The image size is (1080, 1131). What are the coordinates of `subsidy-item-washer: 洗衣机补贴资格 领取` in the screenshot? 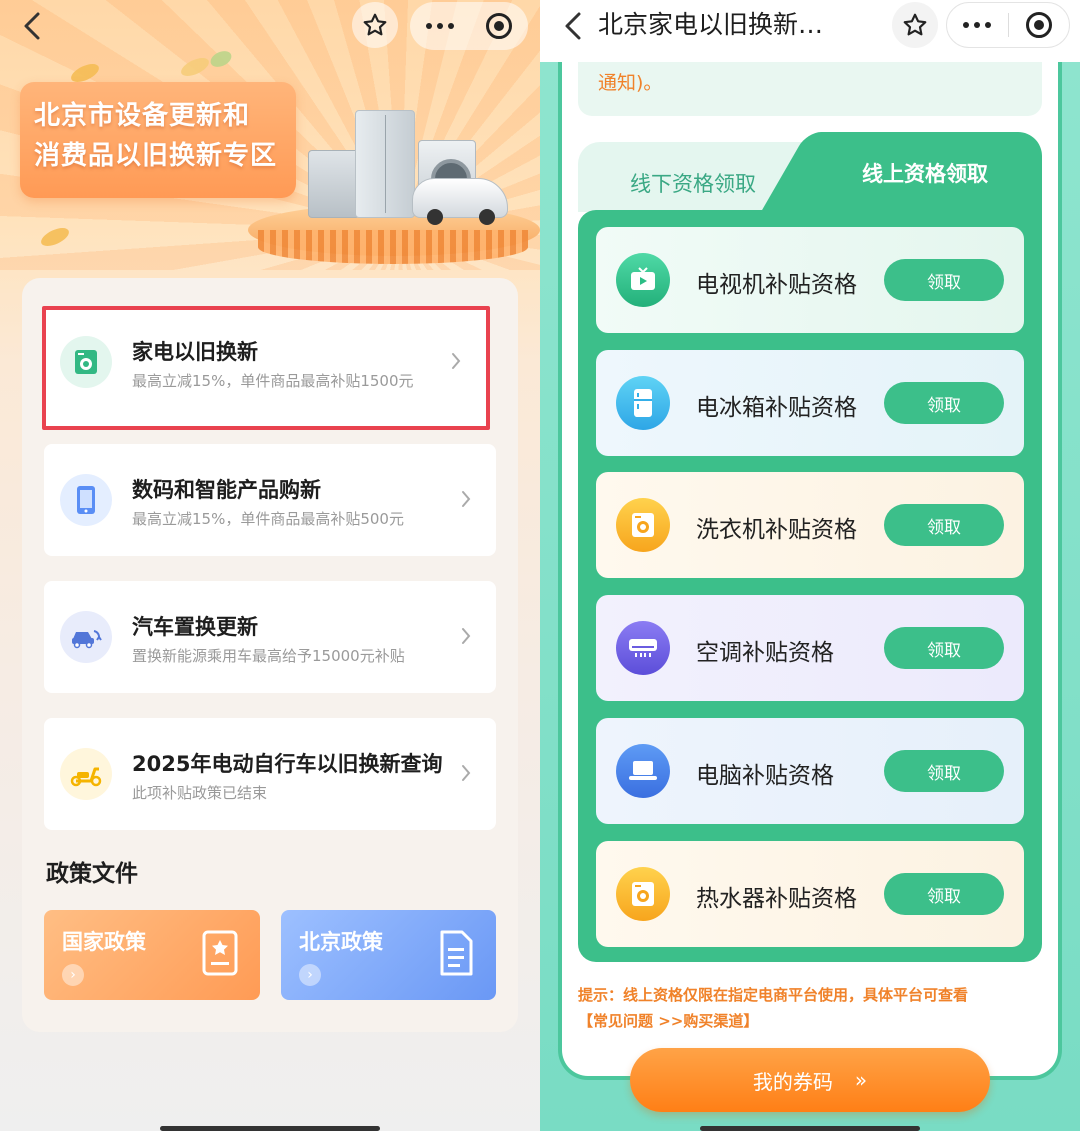 It's located at (810, 525).